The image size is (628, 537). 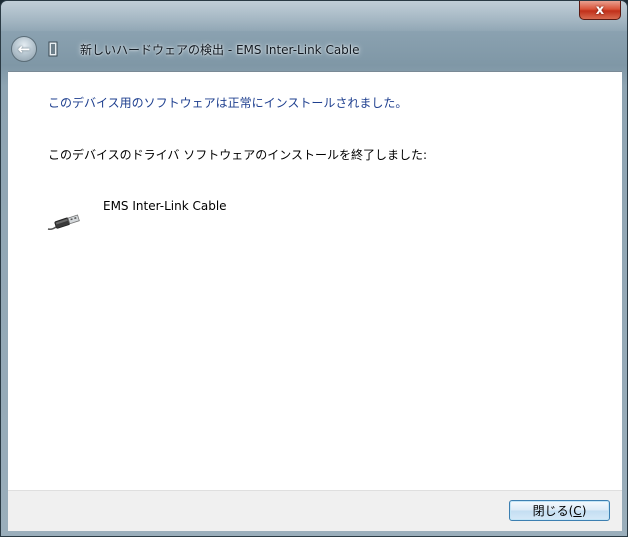 I want to click on close-label-suffix: ), so click(x=584, y=510).